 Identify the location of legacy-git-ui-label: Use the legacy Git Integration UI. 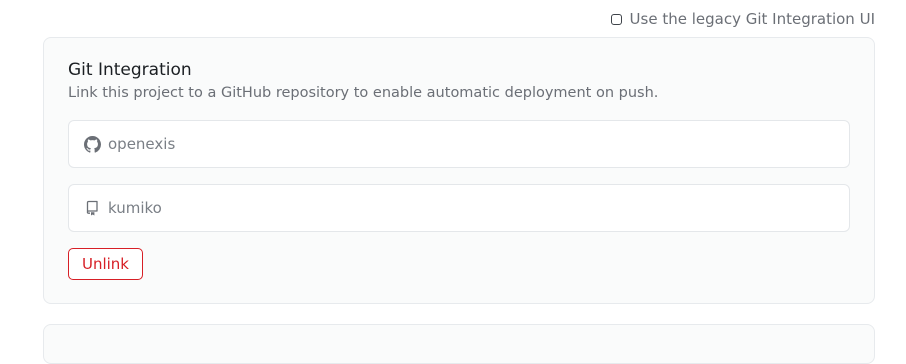
(752, 19).